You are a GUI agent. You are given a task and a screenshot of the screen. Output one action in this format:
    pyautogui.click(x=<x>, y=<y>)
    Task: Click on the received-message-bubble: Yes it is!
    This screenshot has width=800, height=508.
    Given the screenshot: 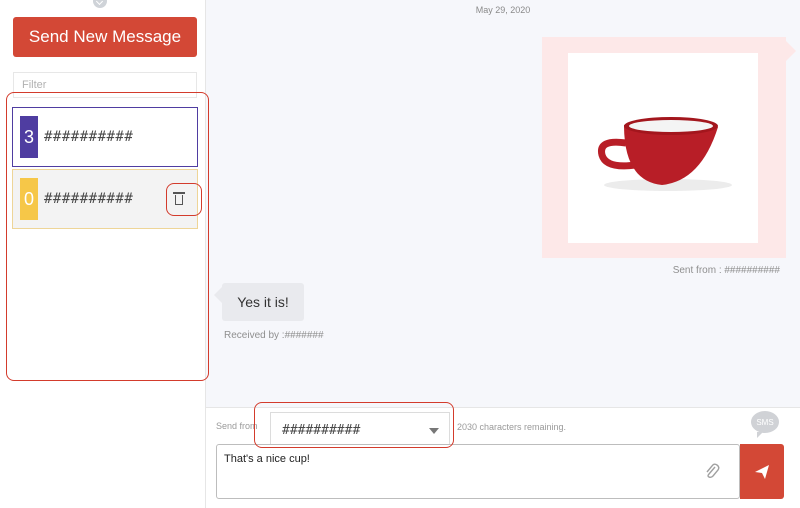 What is the action you would take?
    pyautogui.click(x=259, y=302)
    